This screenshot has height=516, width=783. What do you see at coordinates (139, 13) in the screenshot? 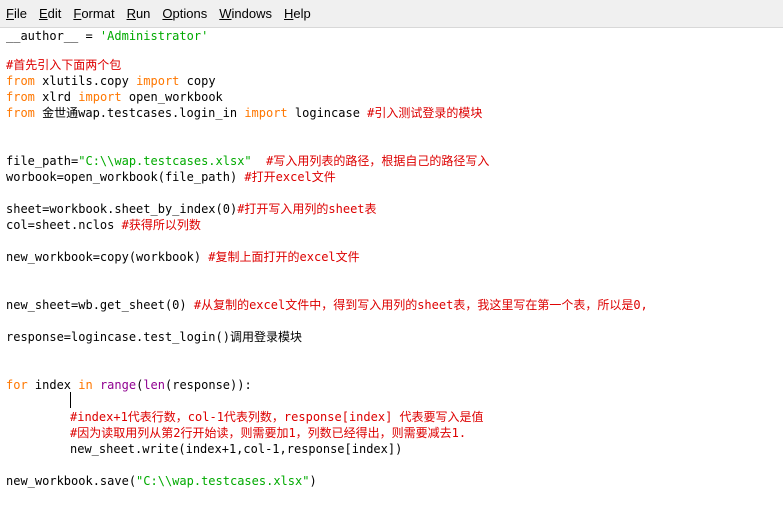
I see `menu-run: Run` at bounding box center [139, 13].